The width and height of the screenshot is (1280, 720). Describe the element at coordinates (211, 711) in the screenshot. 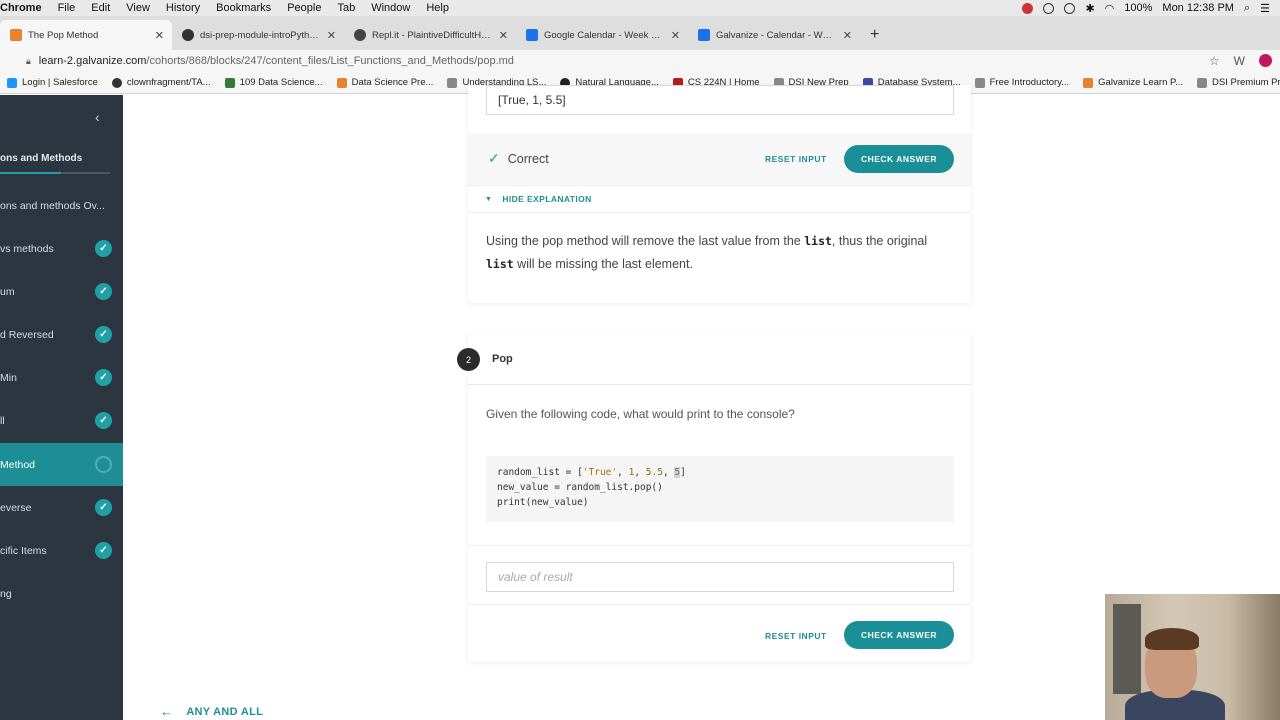

I see `previous-lesson-link: ← ANY AND ALL` at that location.